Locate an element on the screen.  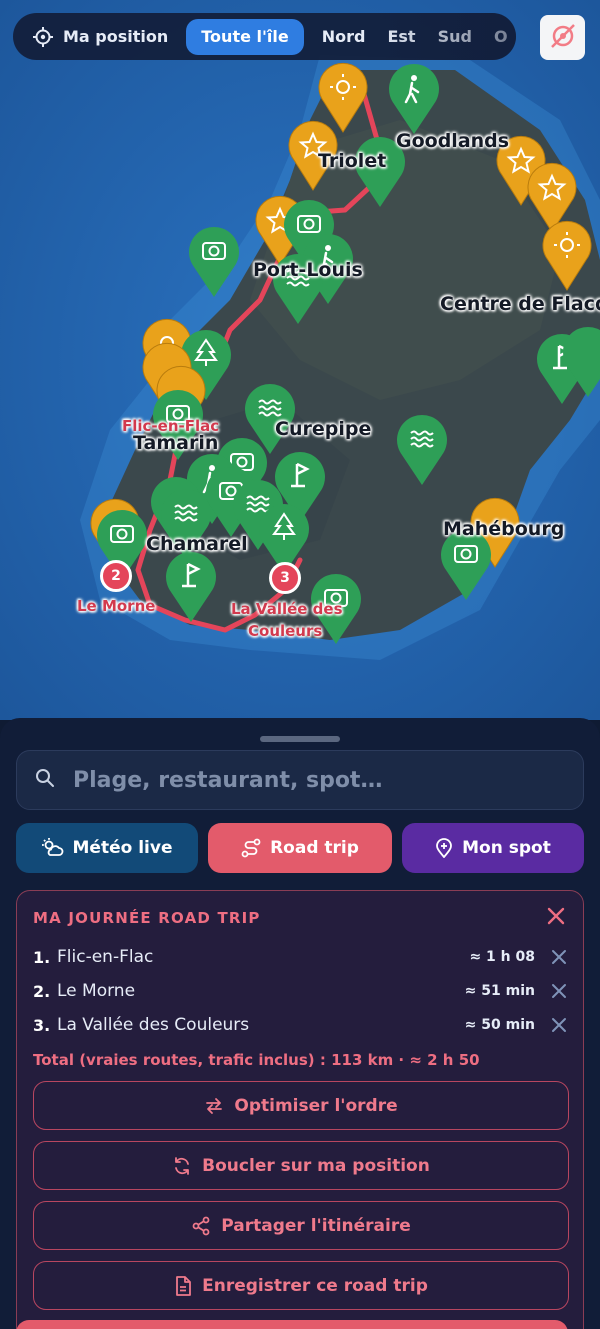
stop-duration: ≈ 50 min is located at coordinates (499, 1025).